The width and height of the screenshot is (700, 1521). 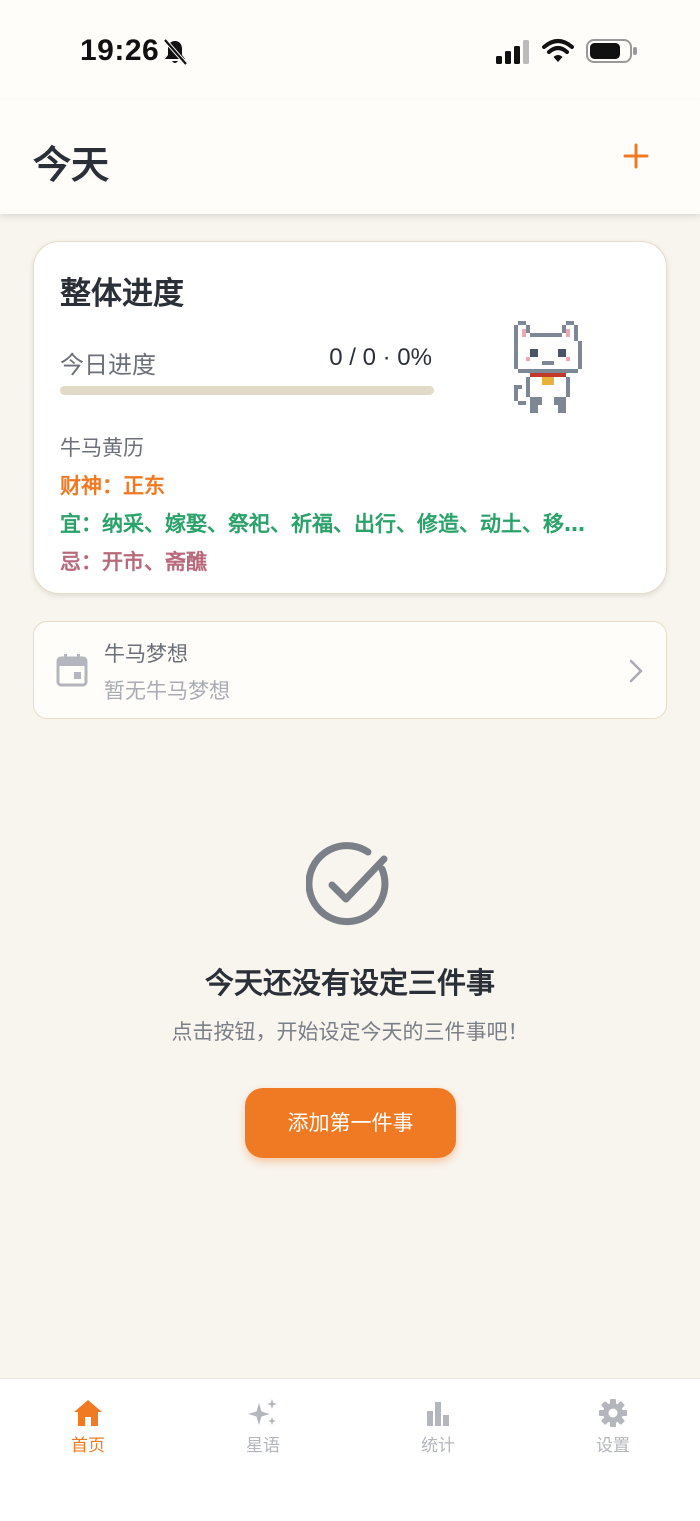 What do you see at coordinates (512, 52) in the screenshot?
I see `signal-icon` at bounding box center [512, 52].